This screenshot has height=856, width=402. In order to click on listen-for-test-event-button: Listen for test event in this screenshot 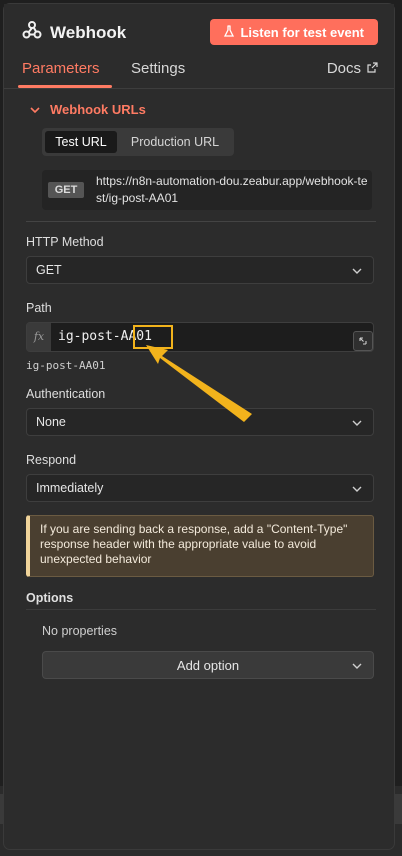, I will do `click(294, 32)`.